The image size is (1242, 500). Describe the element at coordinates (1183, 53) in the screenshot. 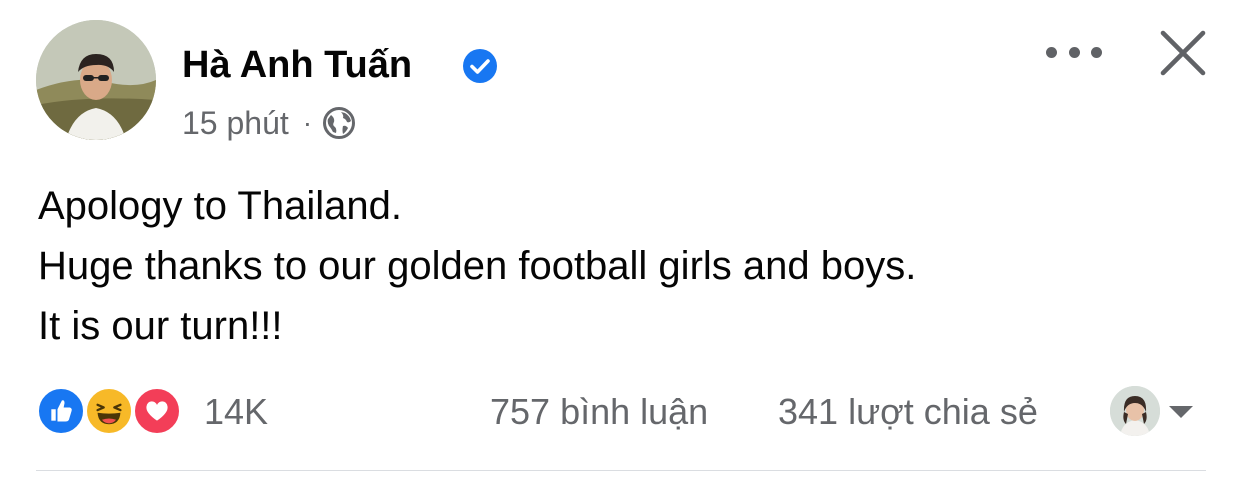

I see `close-icon` at that location.